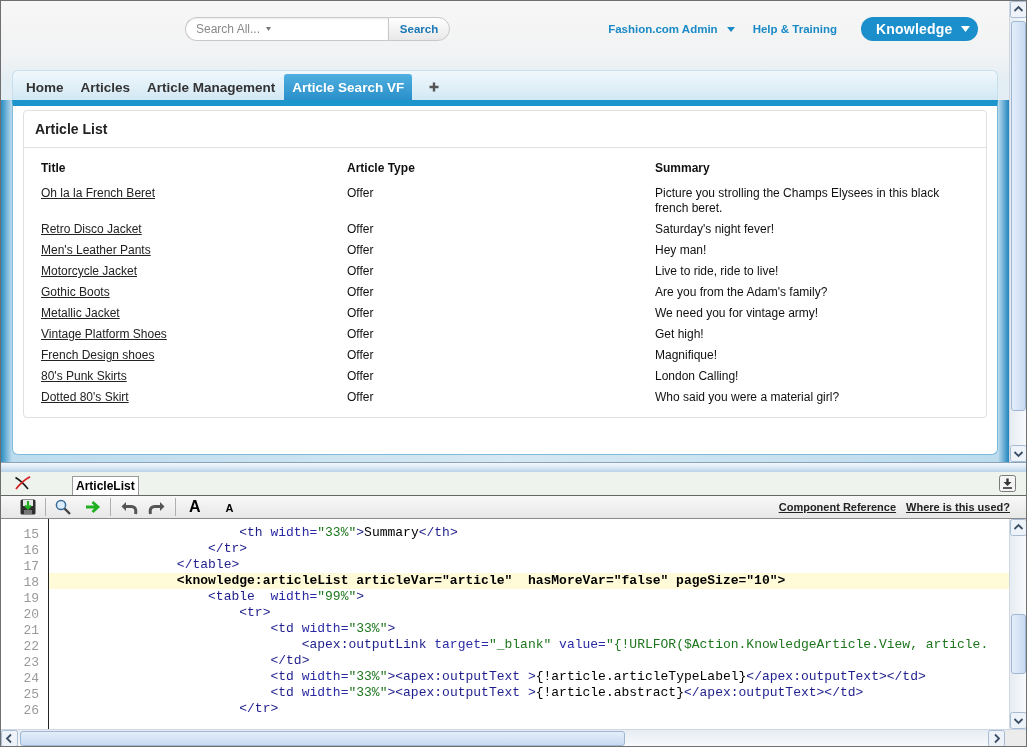  What do you see at coordinates (208, 565) in the screenshot?
I see `code-line: </table>` at bounding box center [208, 565].